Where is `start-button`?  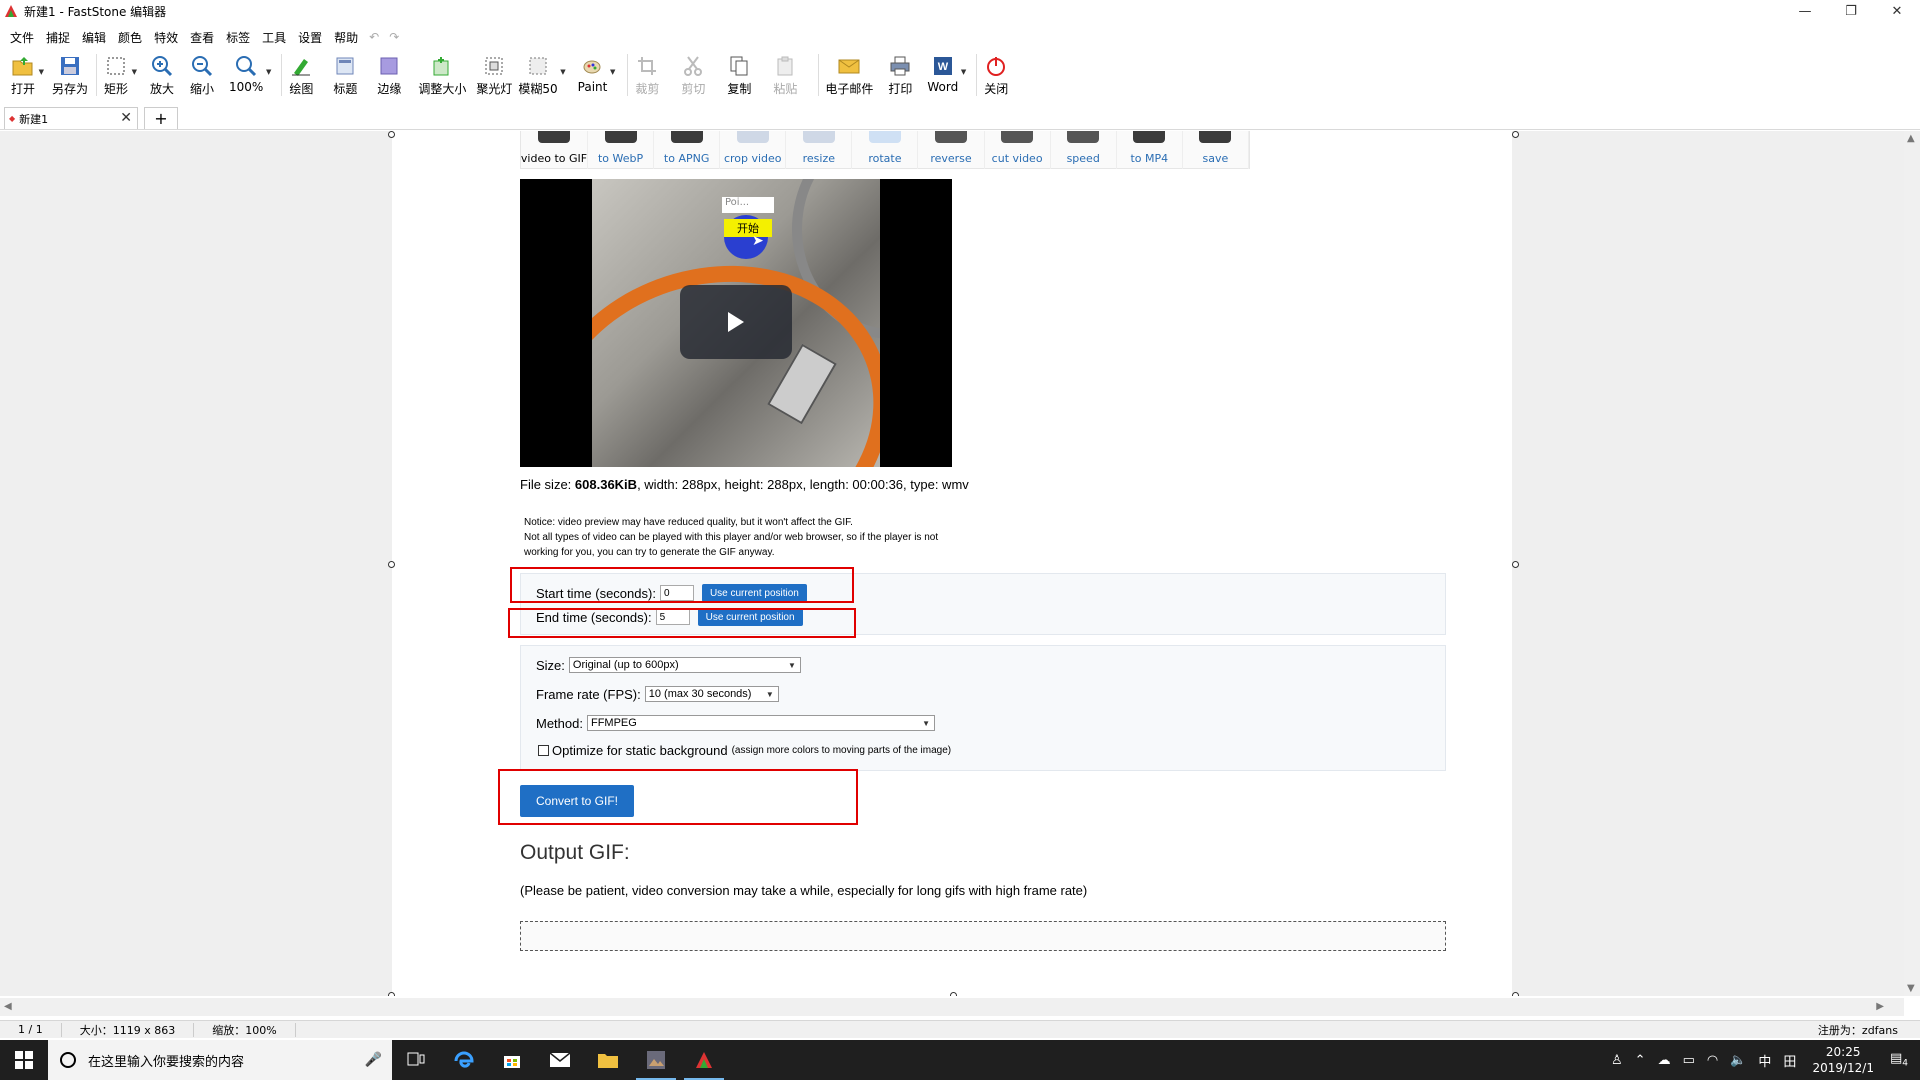
start-button is located at coordinates (24, 1060).